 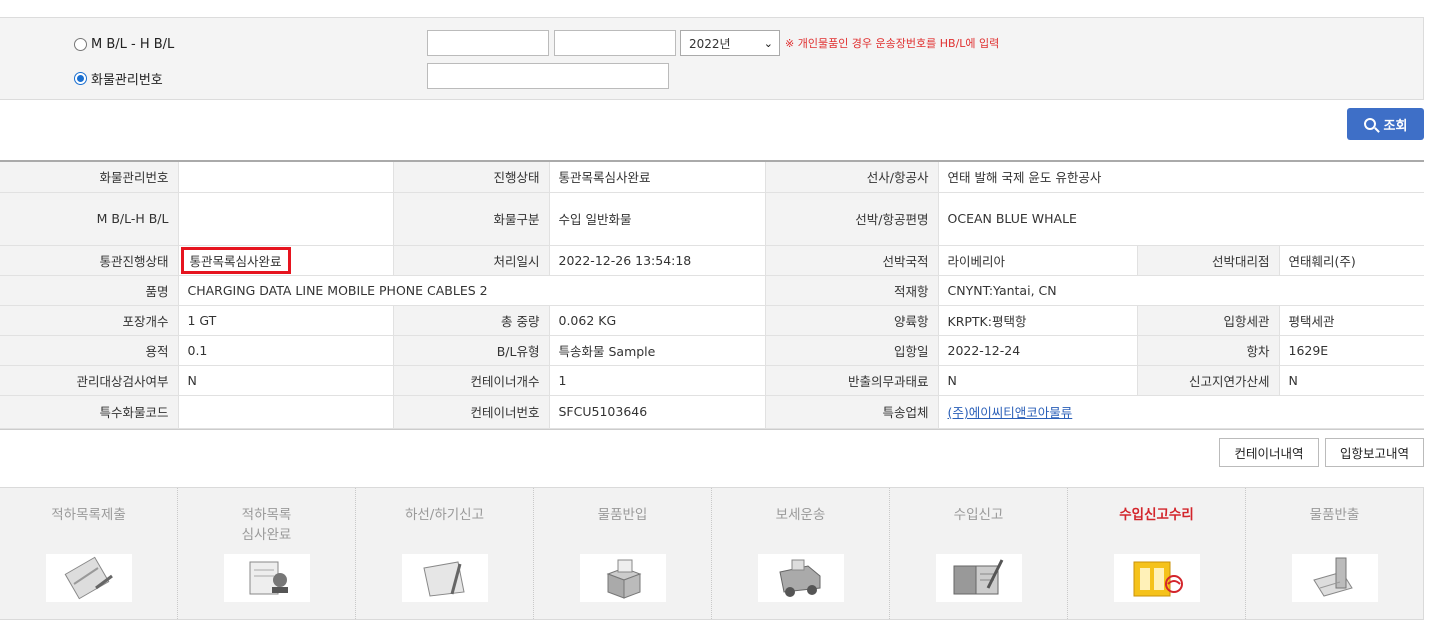 I want to click on cell-key: 양륙항, so click(x=852, y=320).